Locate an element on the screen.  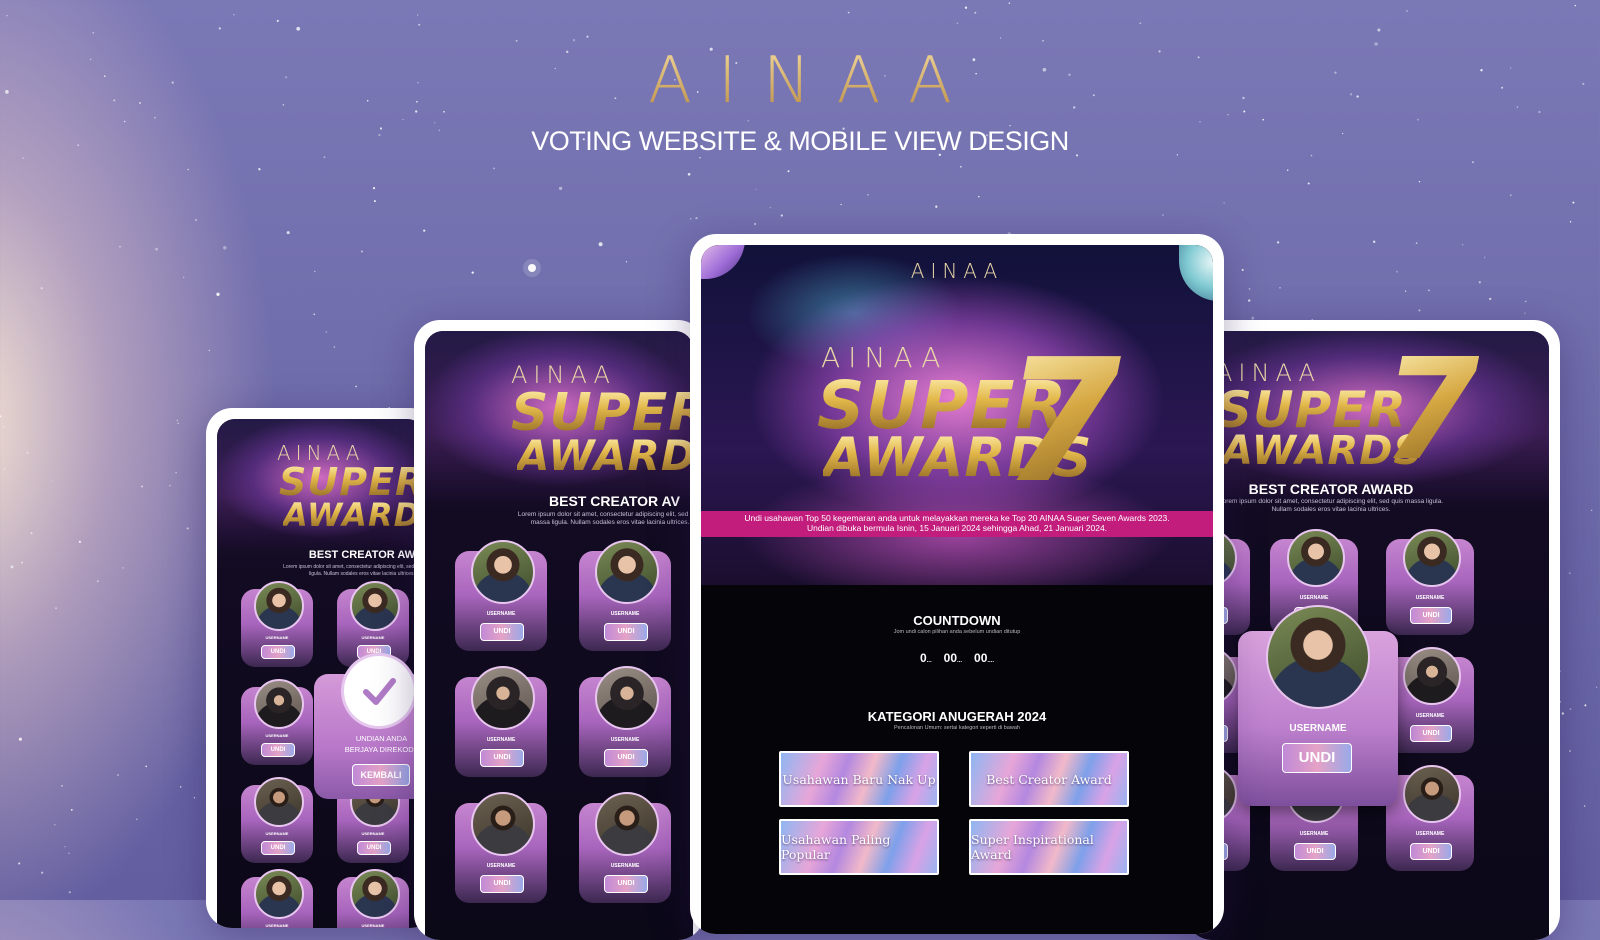
award-title: BEST CREATOR AWARD is located at coordinates (1331, 489).